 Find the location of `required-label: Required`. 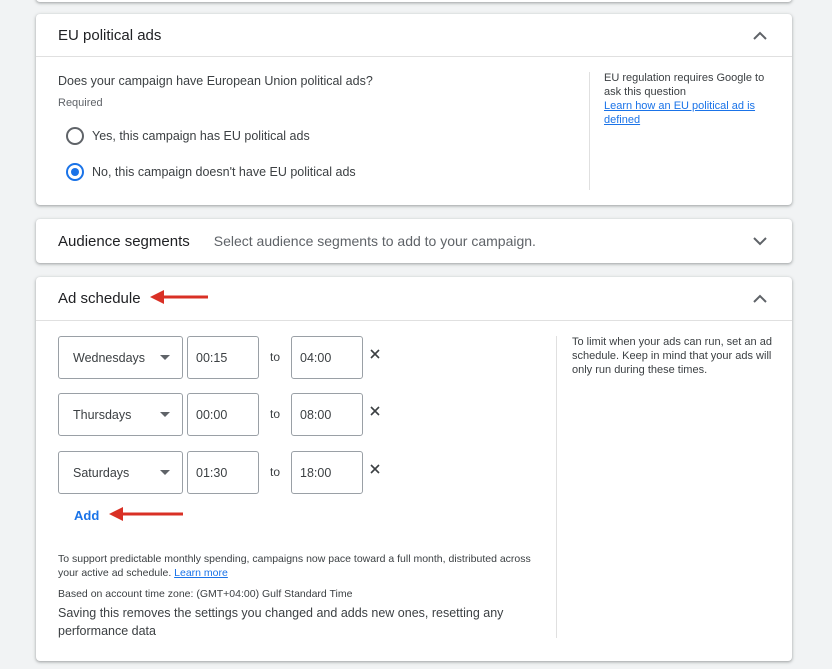

required-label: Required is located at coordinates (80, 103).